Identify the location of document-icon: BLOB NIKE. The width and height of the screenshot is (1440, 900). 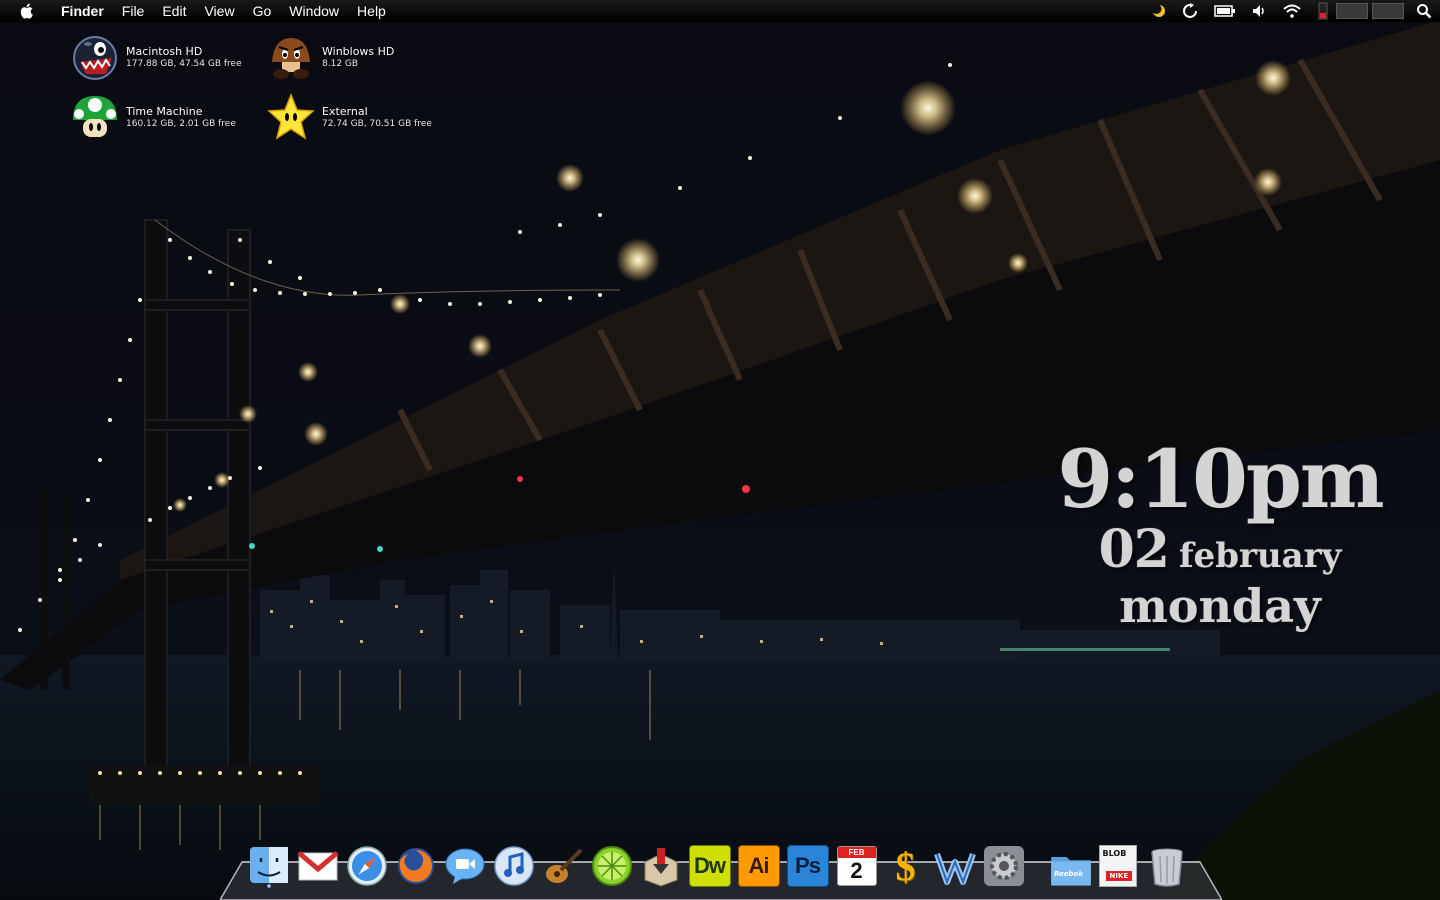
(1117, 866).